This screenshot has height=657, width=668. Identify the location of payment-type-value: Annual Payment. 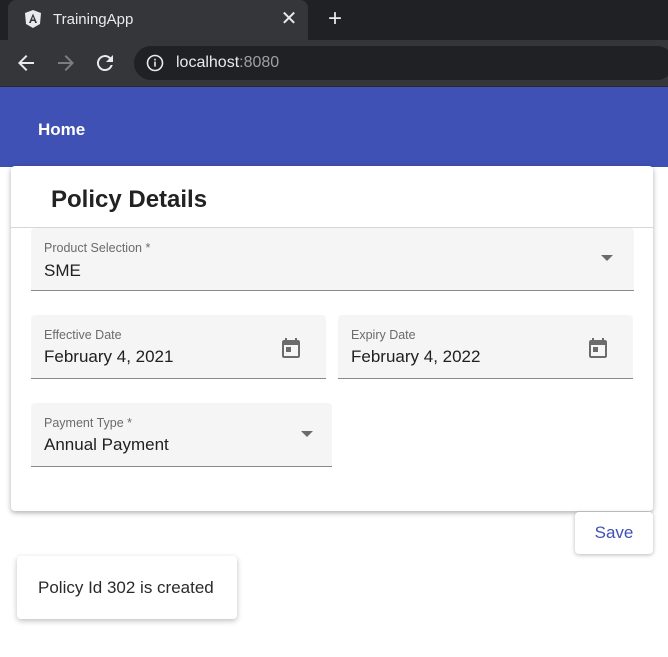
(106, 444).